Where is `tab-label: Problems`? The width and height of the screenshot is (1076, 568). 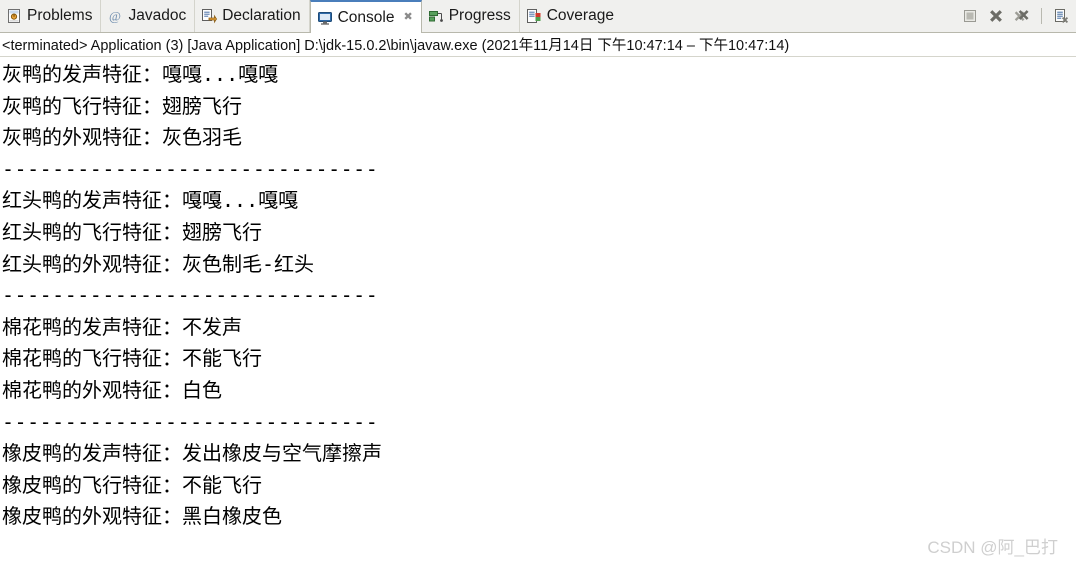
tab-label: Problems is located at coordinates (60, 16).